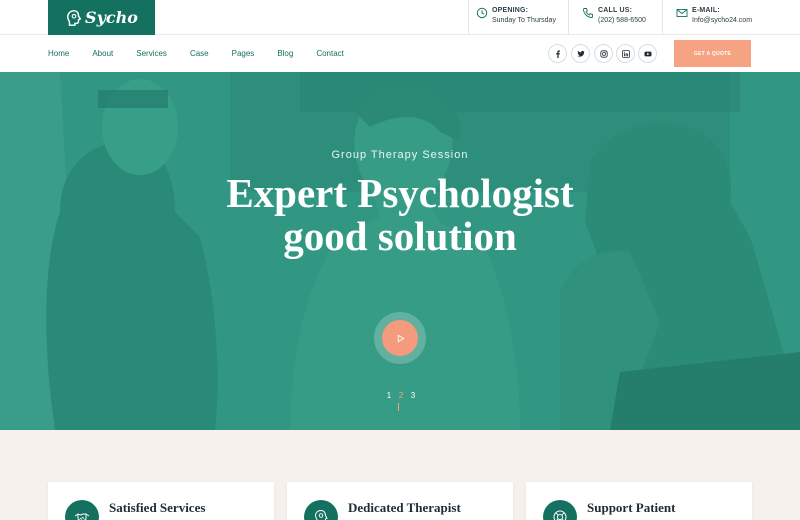  Describe the element at coordinates (58, 53) in the screenshot. I see `nav-item-home: Home` at that location.